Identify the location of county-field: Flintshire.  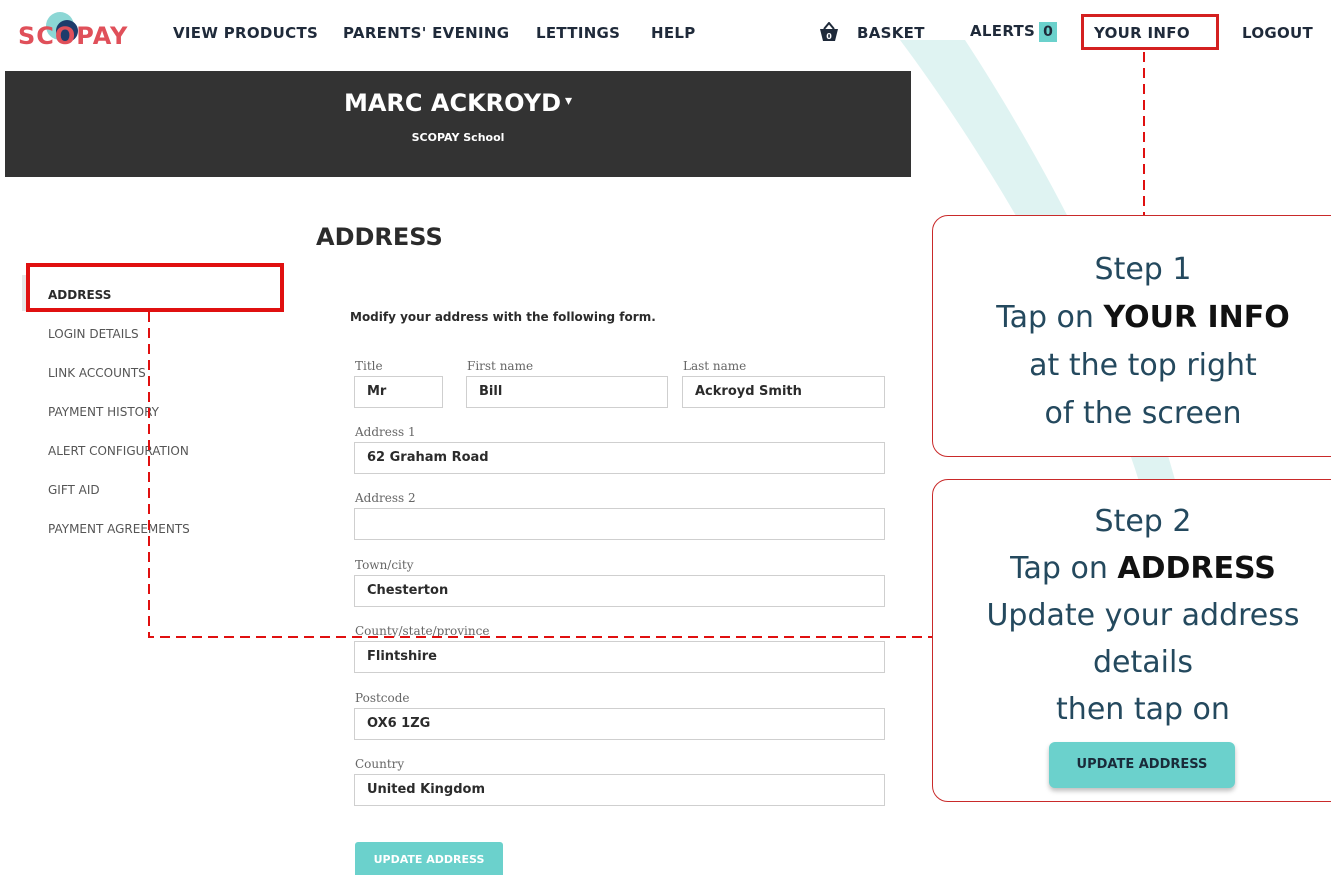
(619, 657).